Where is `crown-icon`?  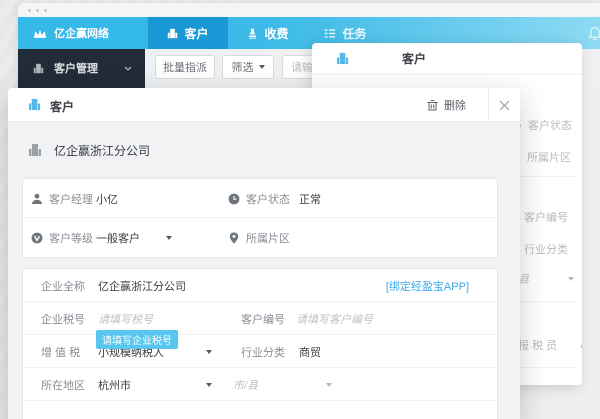 crown-icon is located at coordinates (40, 33).